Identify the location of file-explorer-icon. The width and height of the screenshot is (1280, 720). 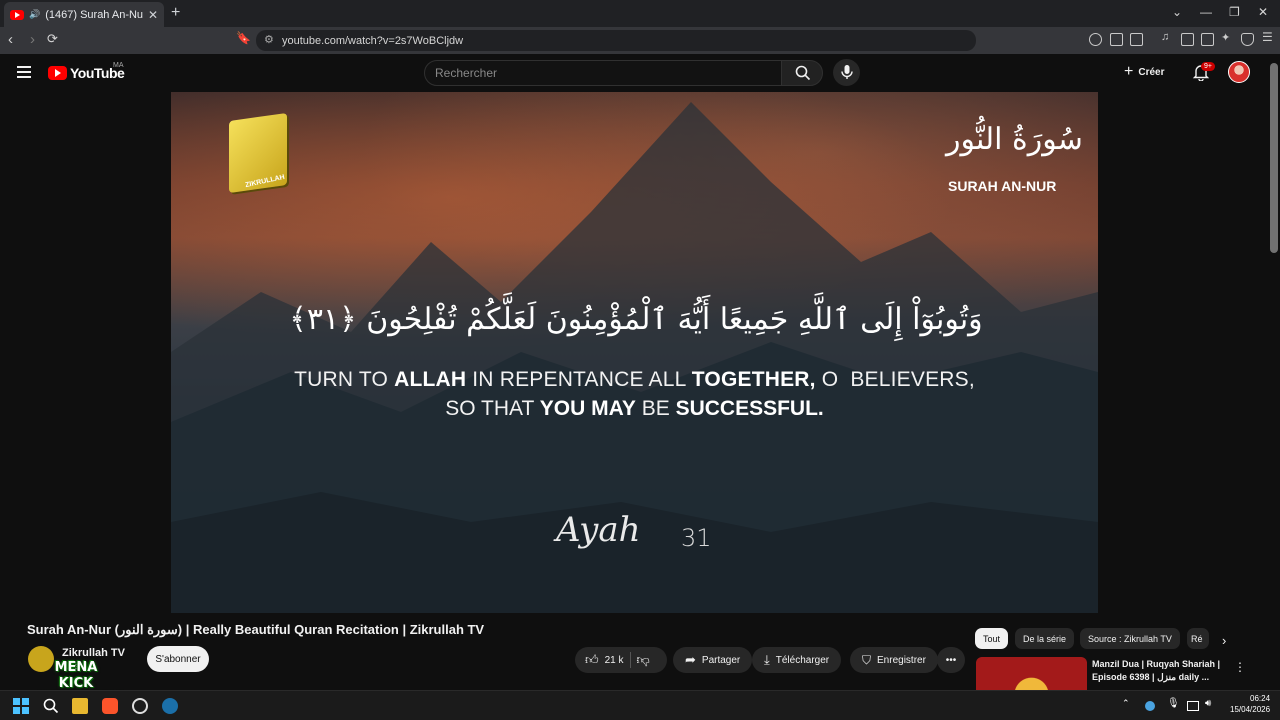
(80, 706).